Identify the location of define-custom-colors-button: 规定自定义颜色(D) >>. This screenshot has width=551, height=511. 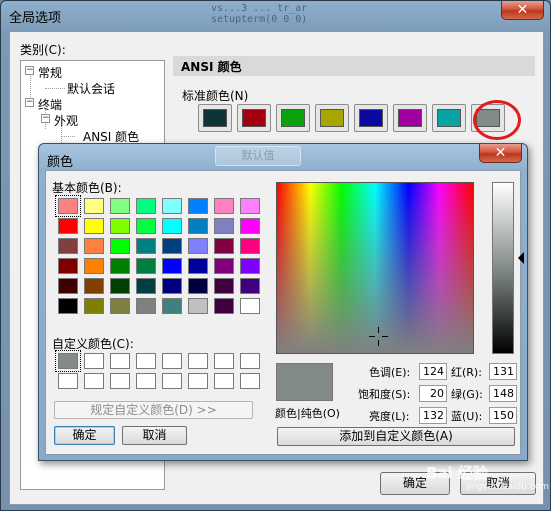
(153, 410).